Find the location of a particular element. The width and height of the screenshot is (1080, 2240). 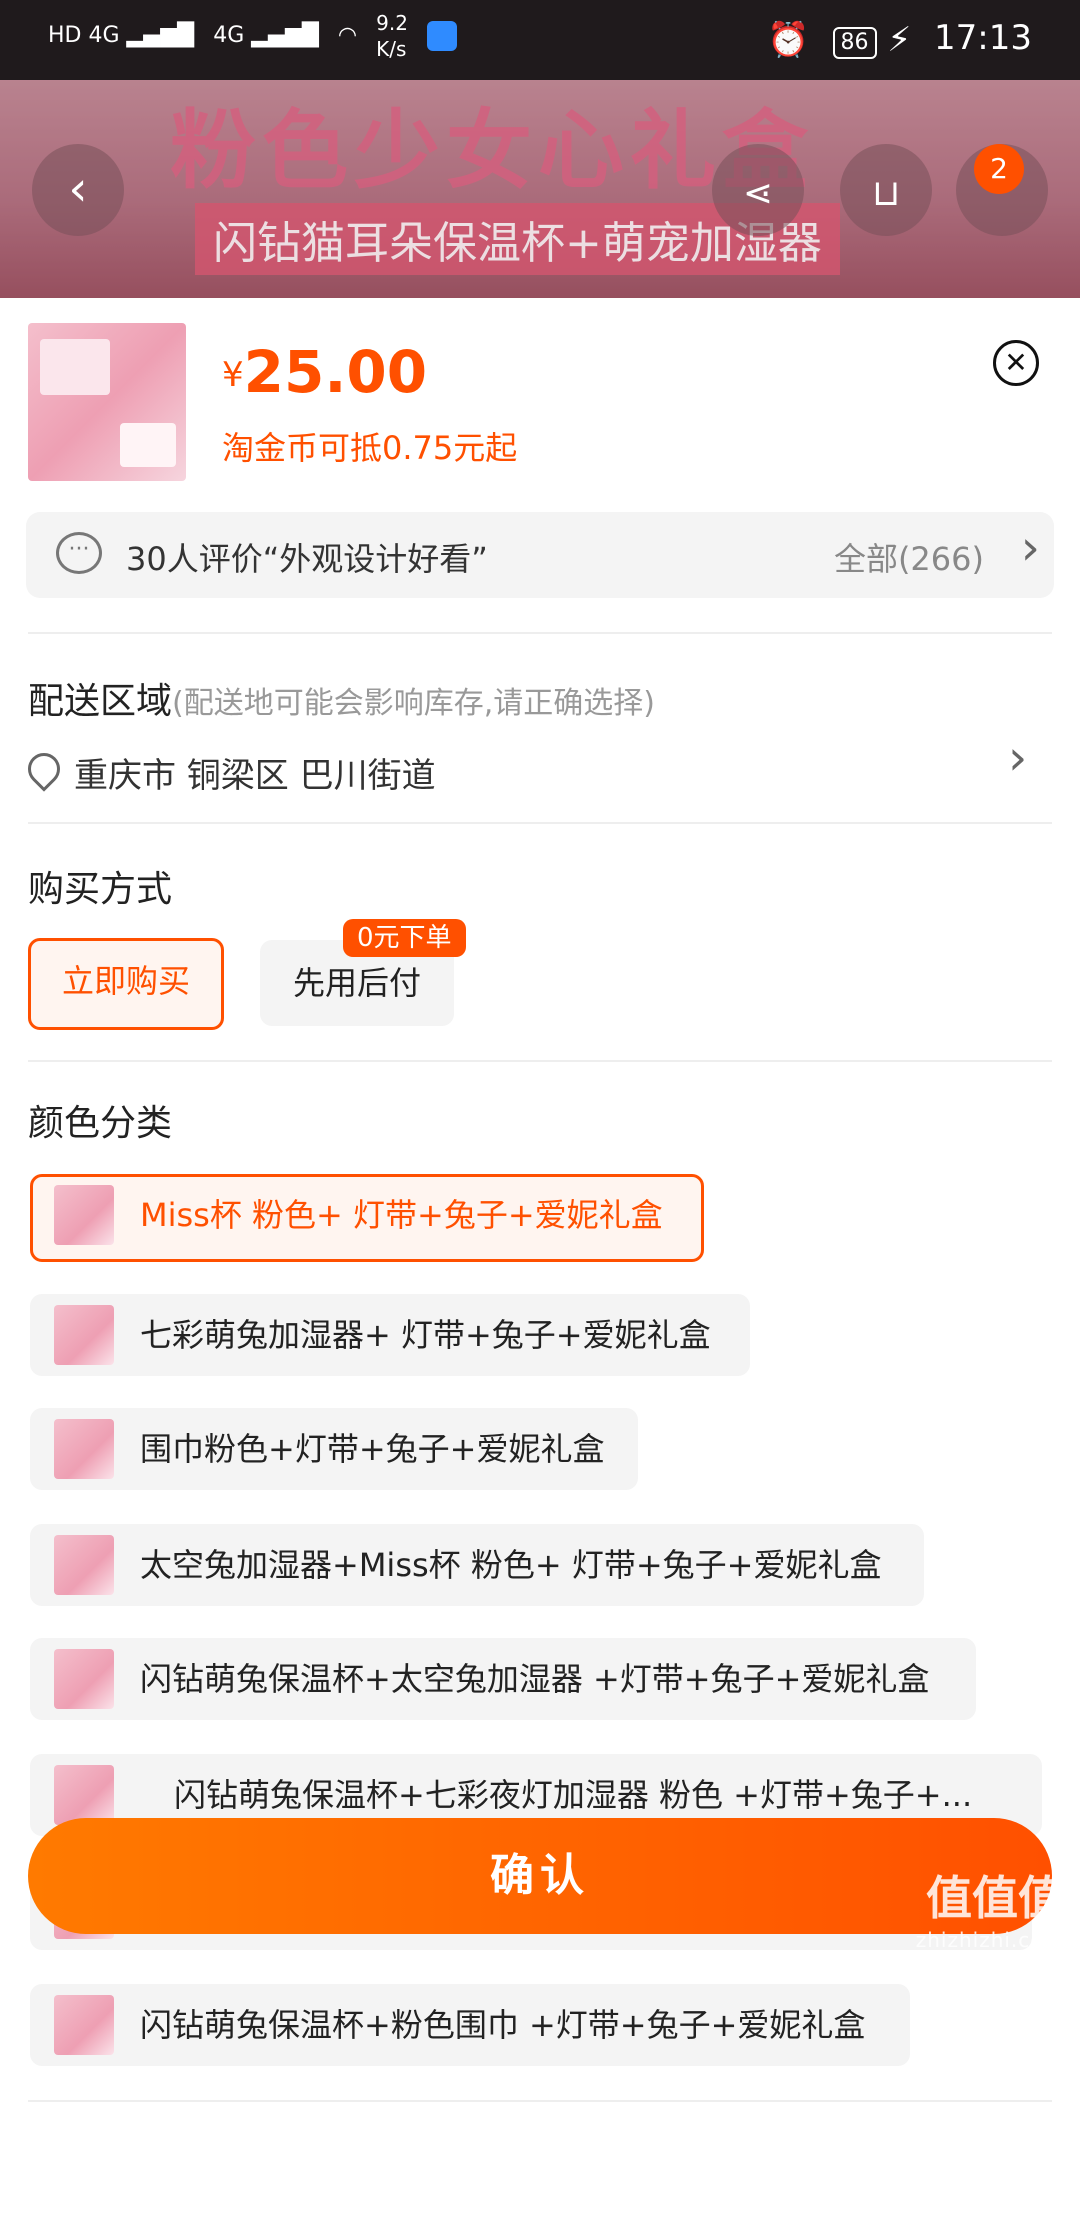

shipping-title-text: 配送区域 is located at coordinates (100, 701).